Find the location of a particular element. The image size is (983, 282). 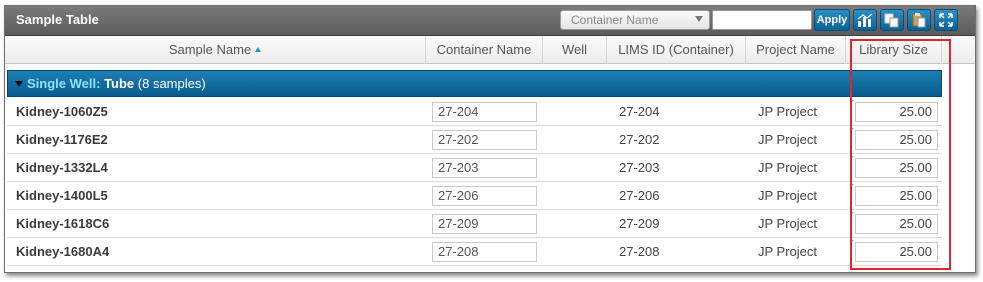

lims-id: 27-209 is located at coordinates (639, 223).